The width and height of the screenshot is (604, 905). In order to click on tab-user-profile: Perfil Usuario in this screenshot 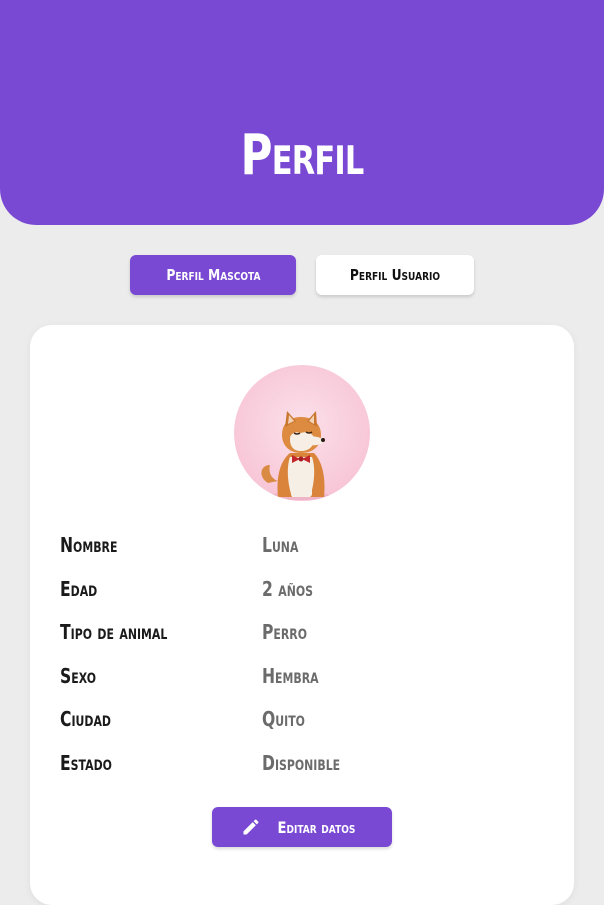, I will do `click(395, 275)`.